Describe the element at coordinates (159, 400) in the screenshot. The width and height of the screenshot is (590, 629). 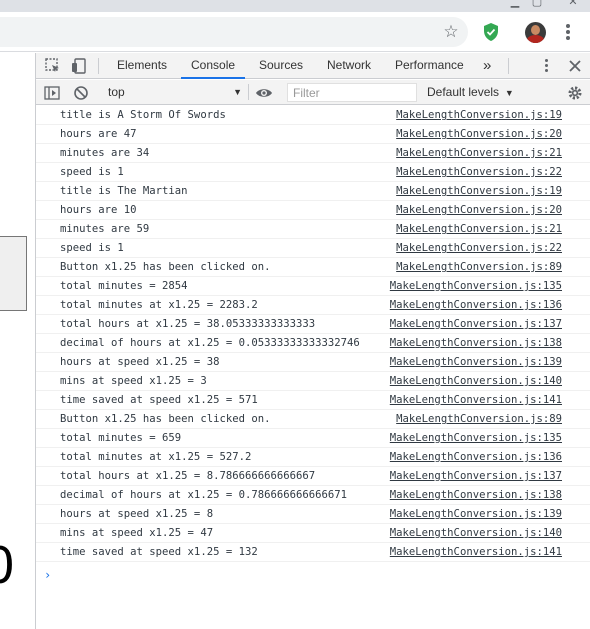
I see `console-message-text: time saved at speed x1.25 = 571` at that location.